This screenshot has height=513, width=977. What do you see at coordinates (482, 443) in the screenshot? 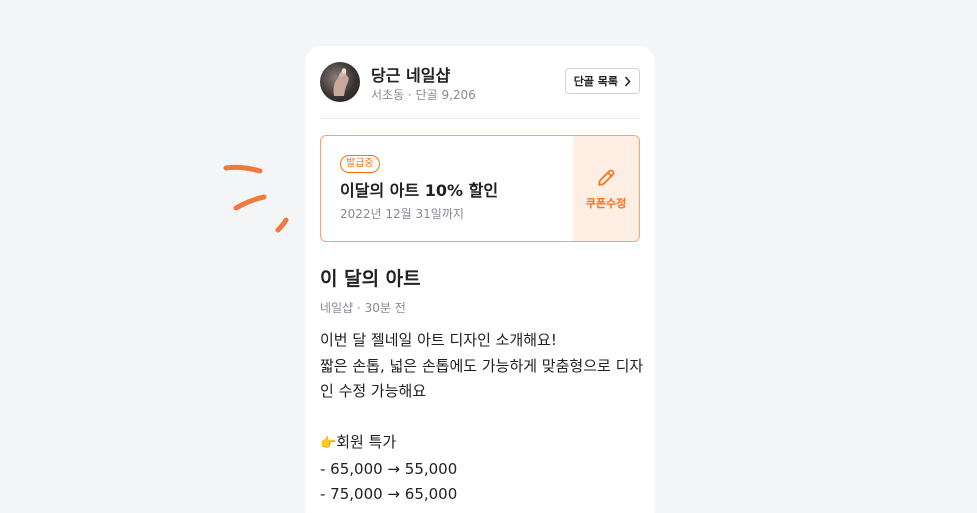
I see `member-price-line: 👉회원 특가` at bounding box center [482, 443].